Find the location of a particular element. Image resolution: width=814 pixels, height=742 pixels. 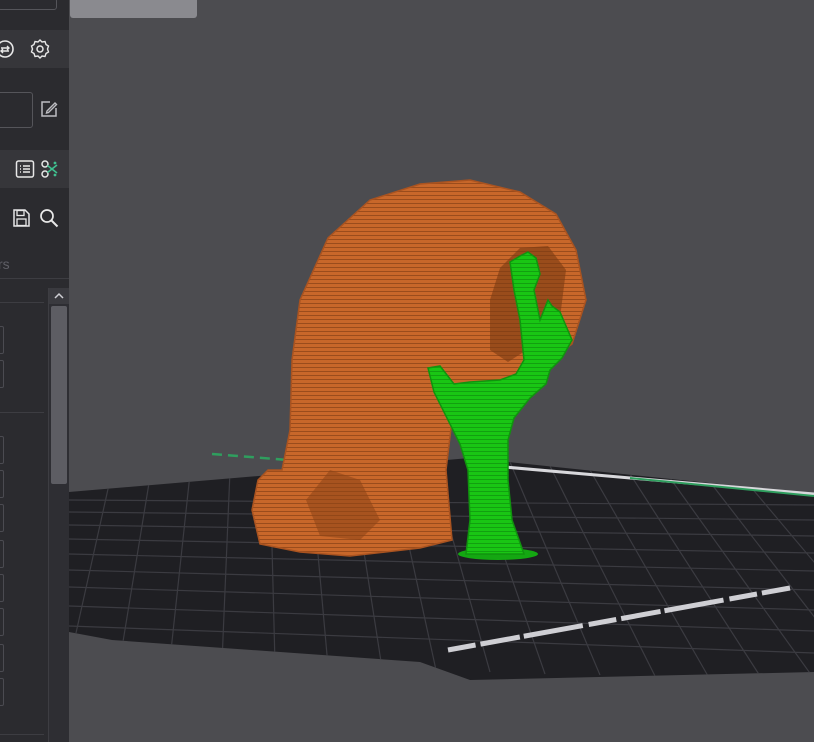

section-header: rs is located at coordinates (34, 265).